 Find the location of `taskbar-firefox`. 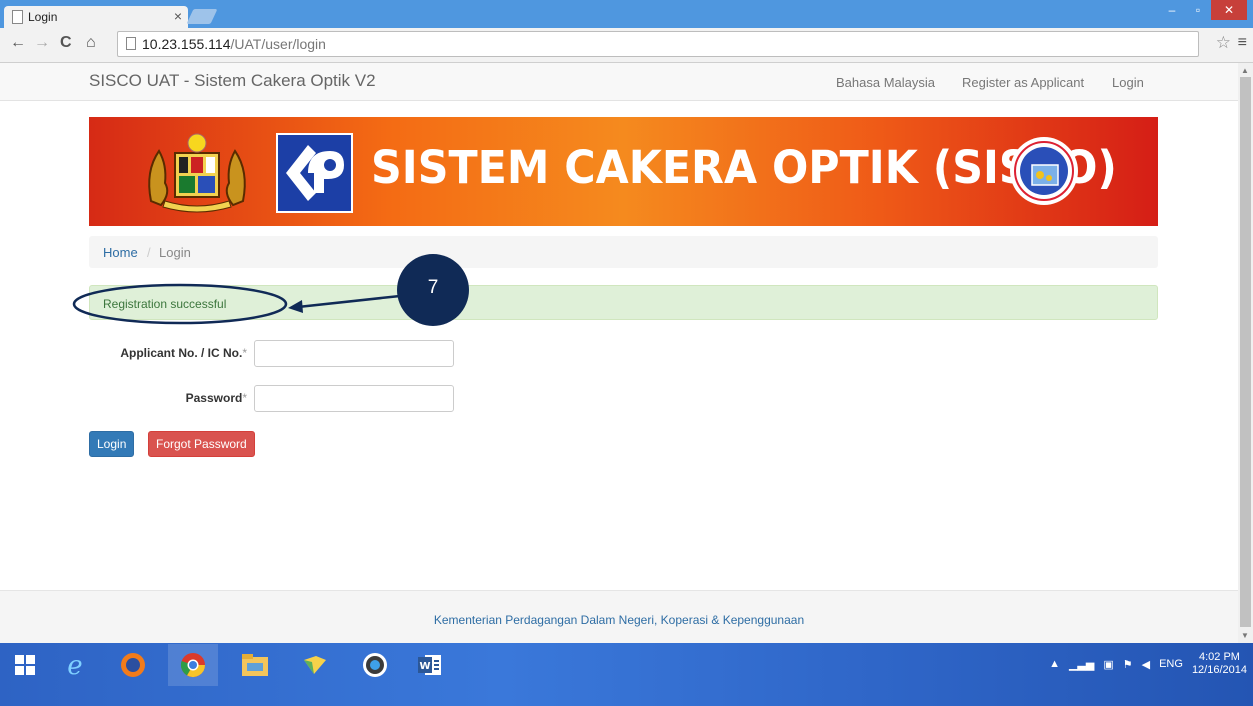

taskbar-firefox is located at coordinates (133, 665).